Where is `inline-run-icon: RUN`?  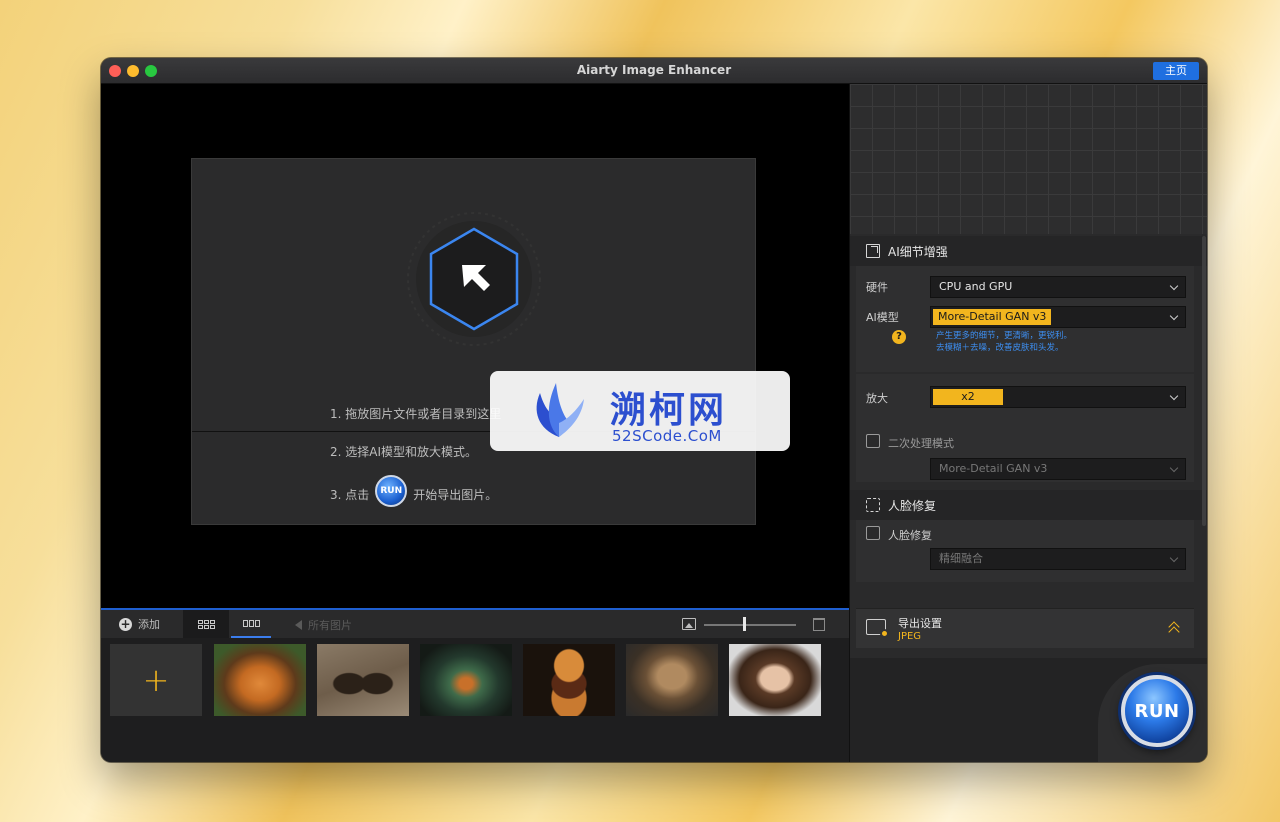 inline-run-icon: RUN is located at coordinates (391, 491).